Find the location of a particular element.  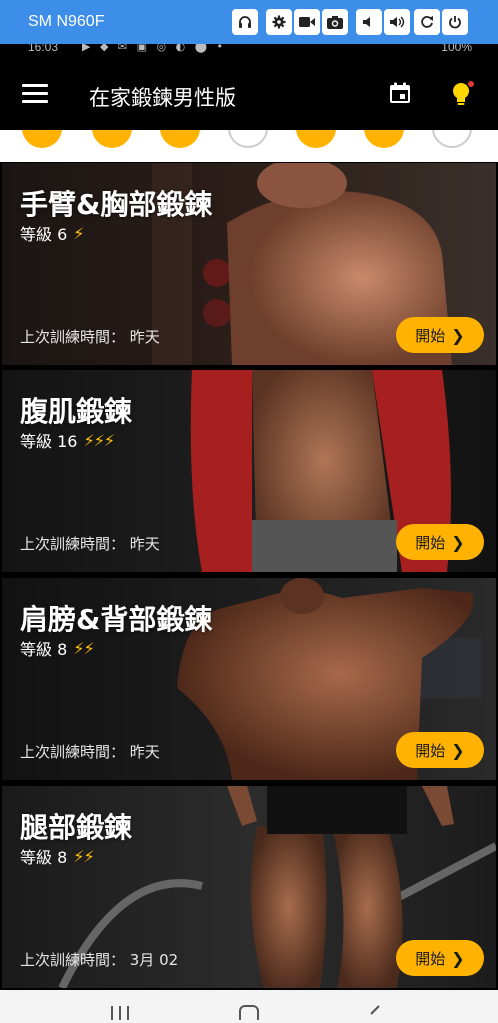

menu-icon is located at coordinates (35, 94).